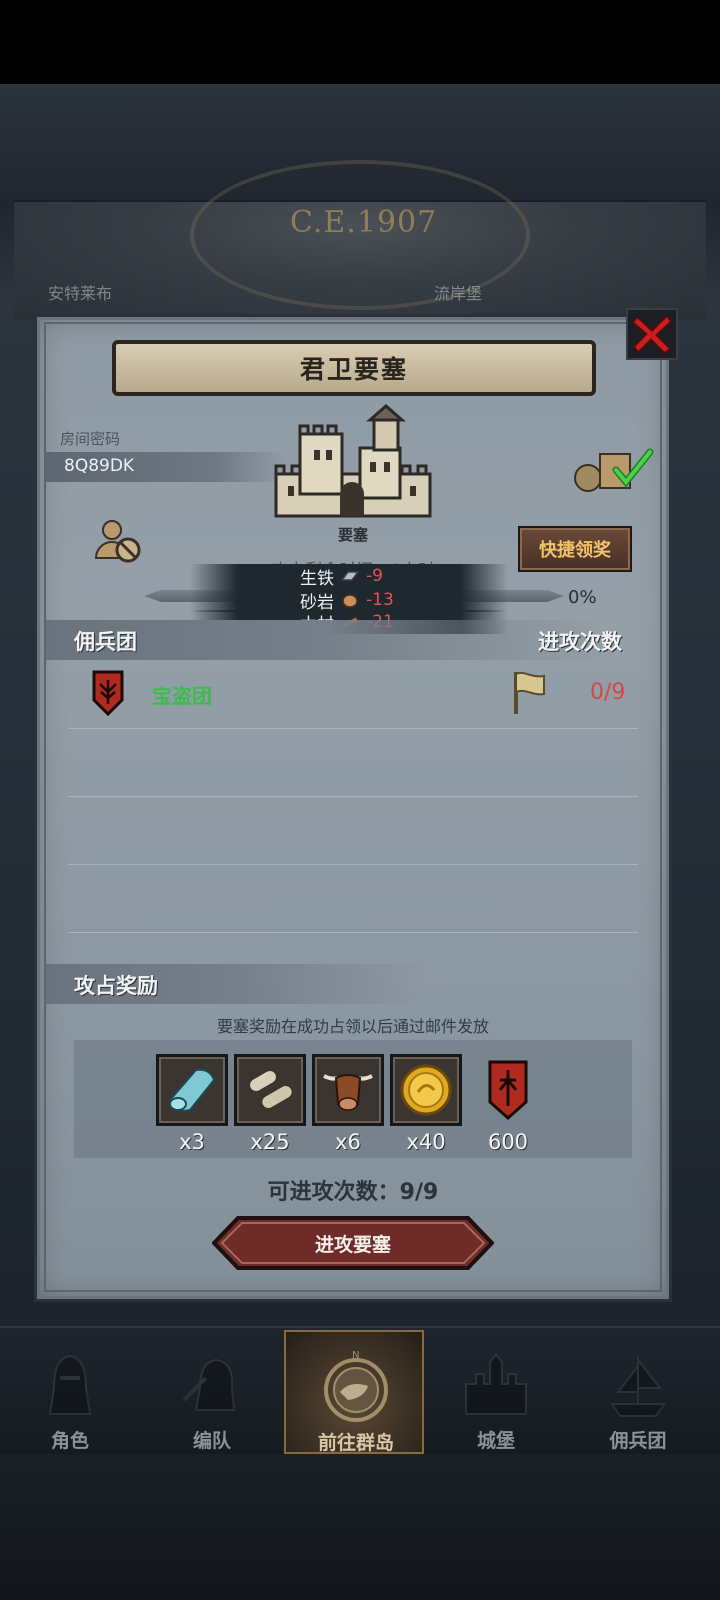 This screenshot has width=720, height=1600. I want to click on remaining-attacks-text: 可进攻次数：9/9, so click(353, 1192).